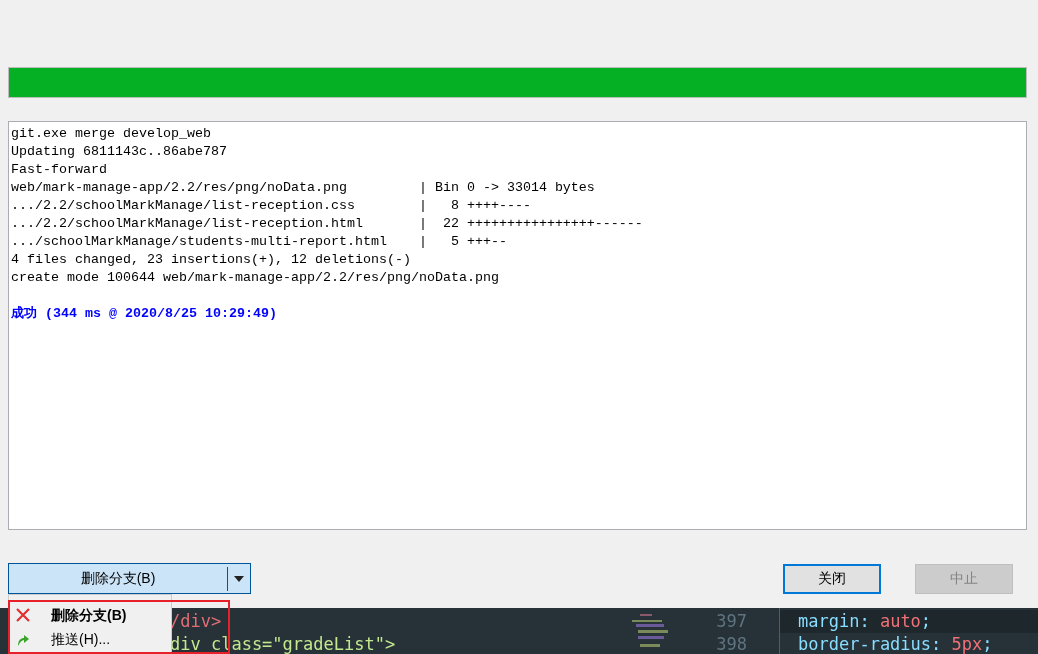  What do you see at coordinates (731, 643) in the screenshot?
I see `line-number: 398` at bounding box center [731, 643].